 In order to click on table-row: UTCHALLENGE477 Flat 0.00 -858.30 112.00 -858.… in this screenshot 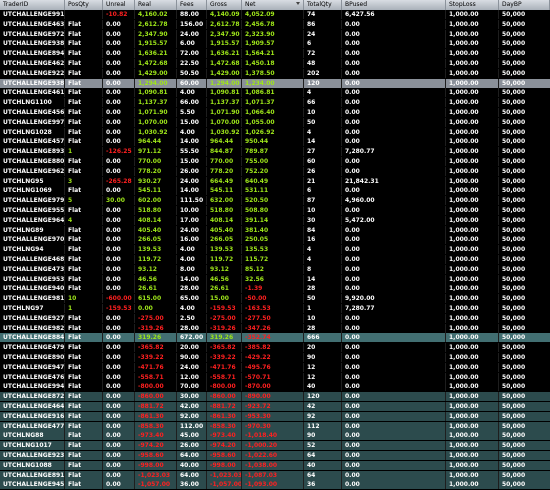, I will do `click(275, 426)`.